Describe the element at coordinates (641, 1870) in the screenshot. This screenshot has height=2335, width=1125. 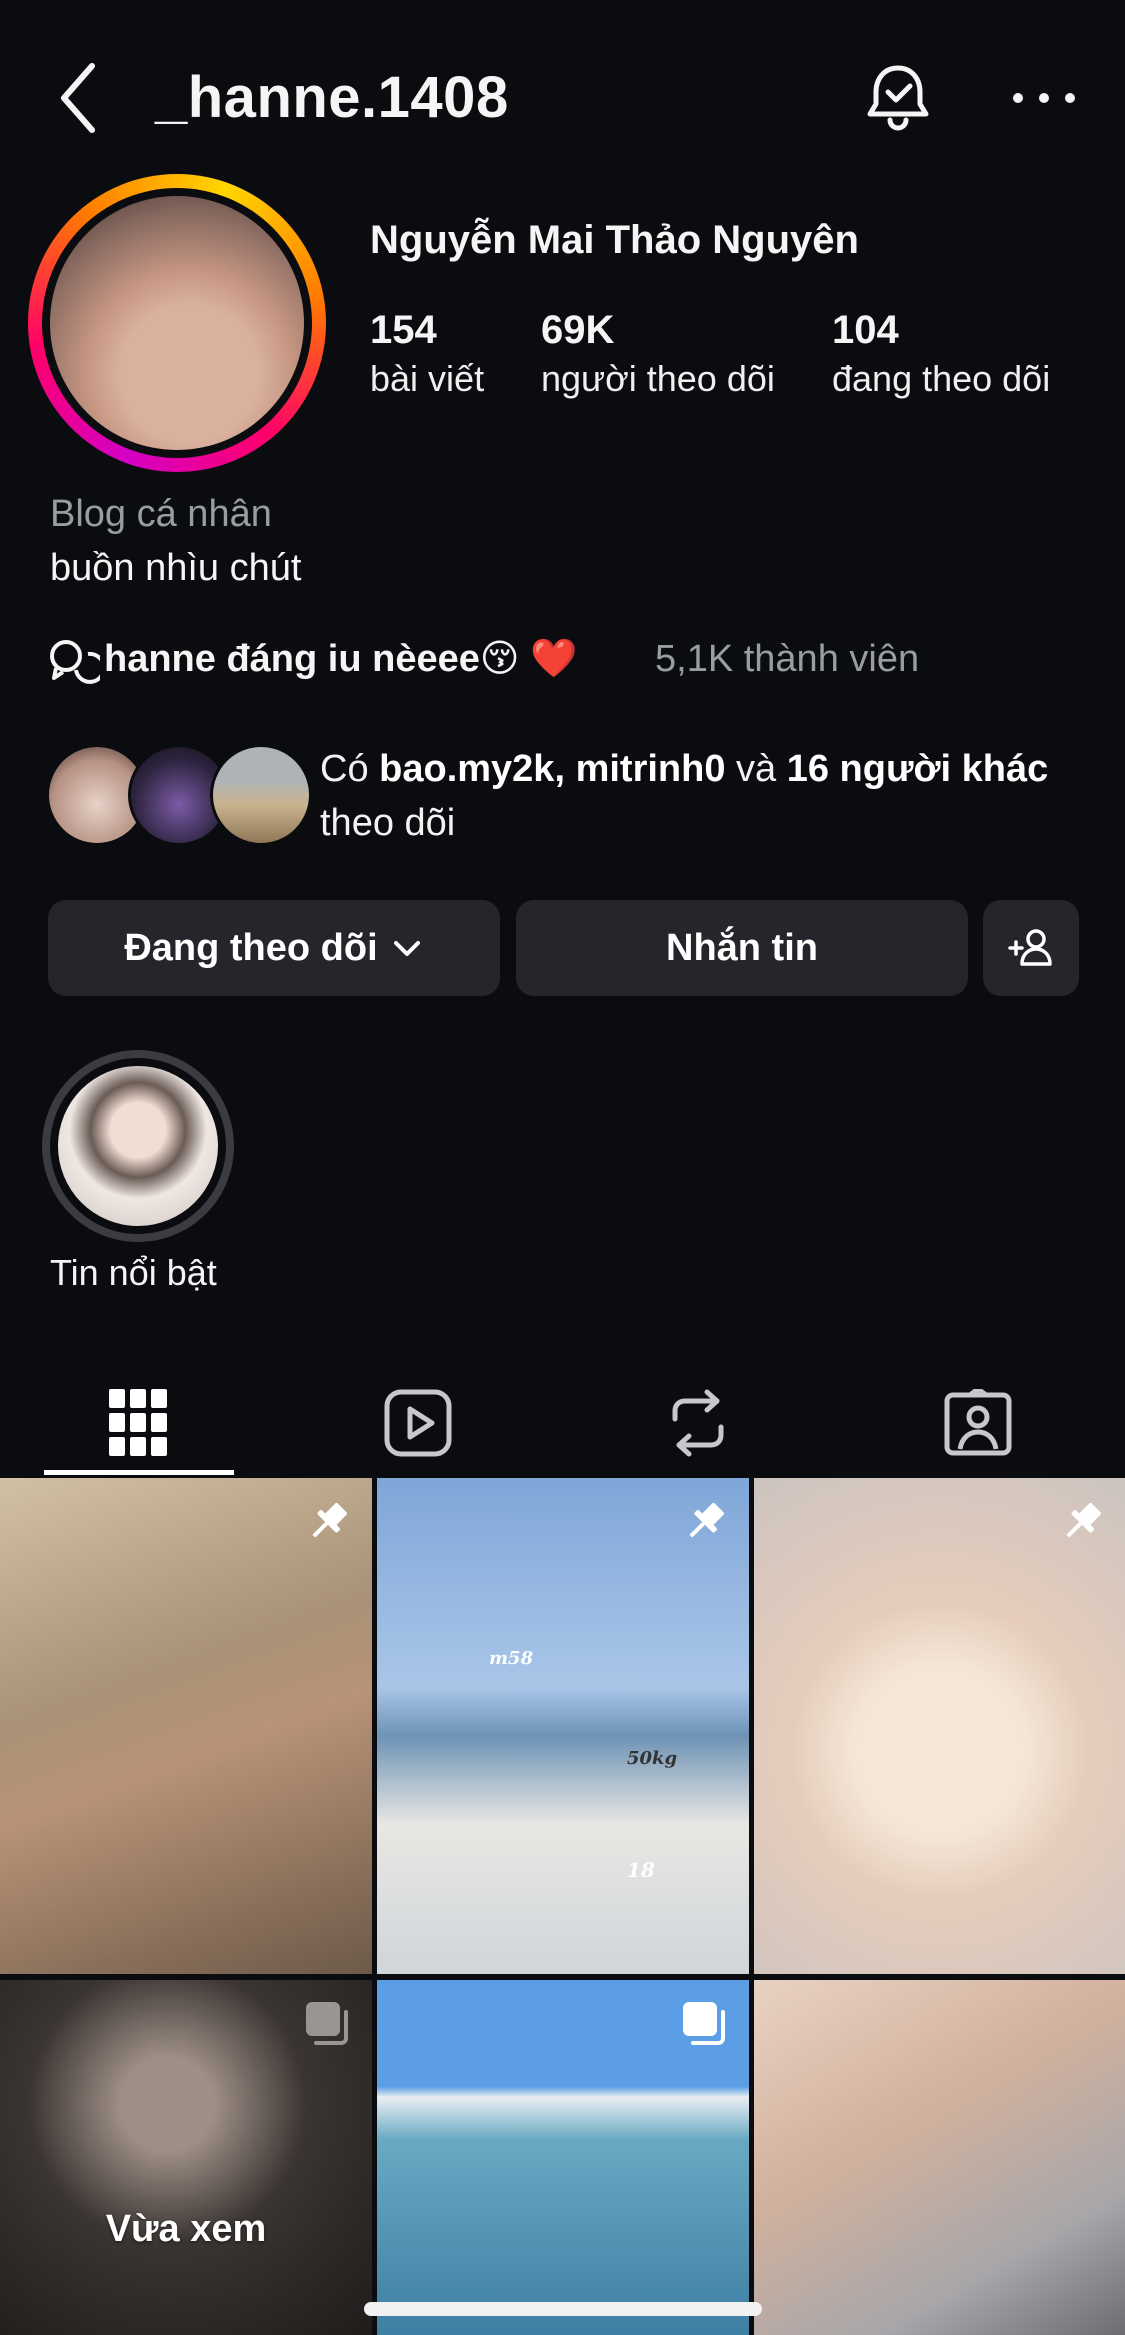
I see `photo-caption-text: 18` at that location.